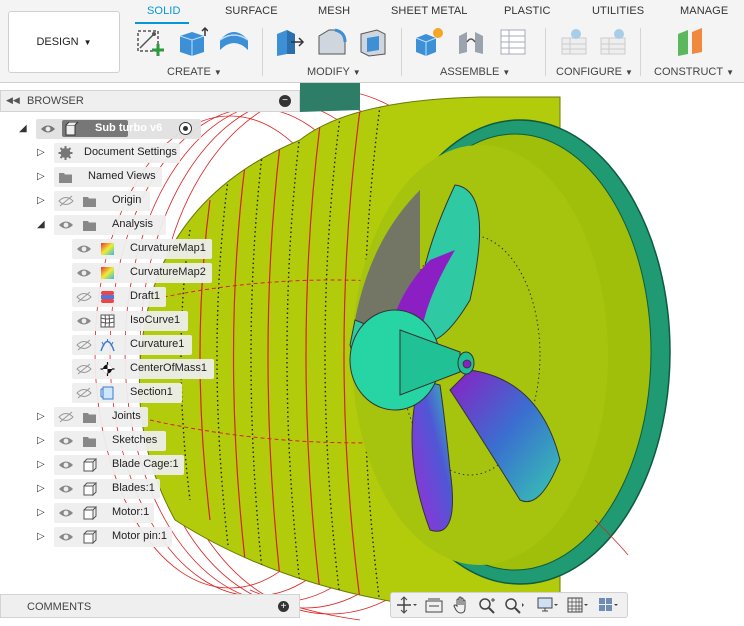  Describe the element at coordinates (110, 249) in the screenshot. I see `browser-item-curvaturemap1: CurvatureMap1` at that location.